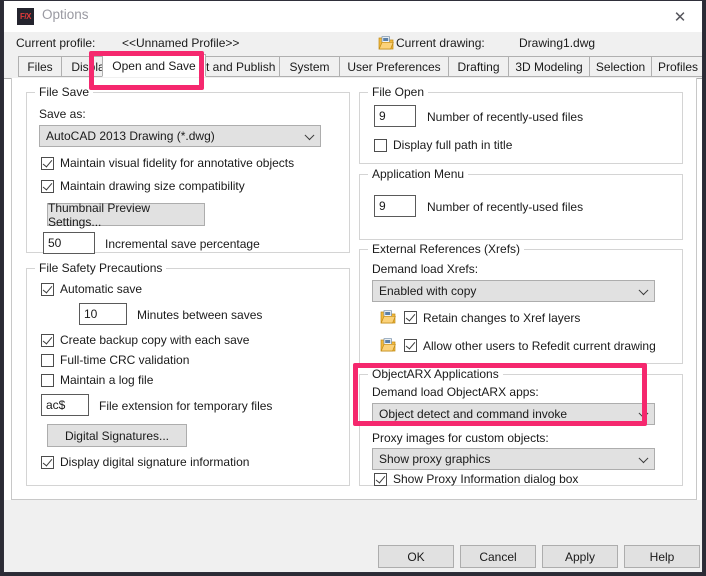 The height and width of the screenshot is (576, 706). Describe the element at coordinates (56, 43) in the screenshot. I see `current-profile-label: Current profile:` at that location.